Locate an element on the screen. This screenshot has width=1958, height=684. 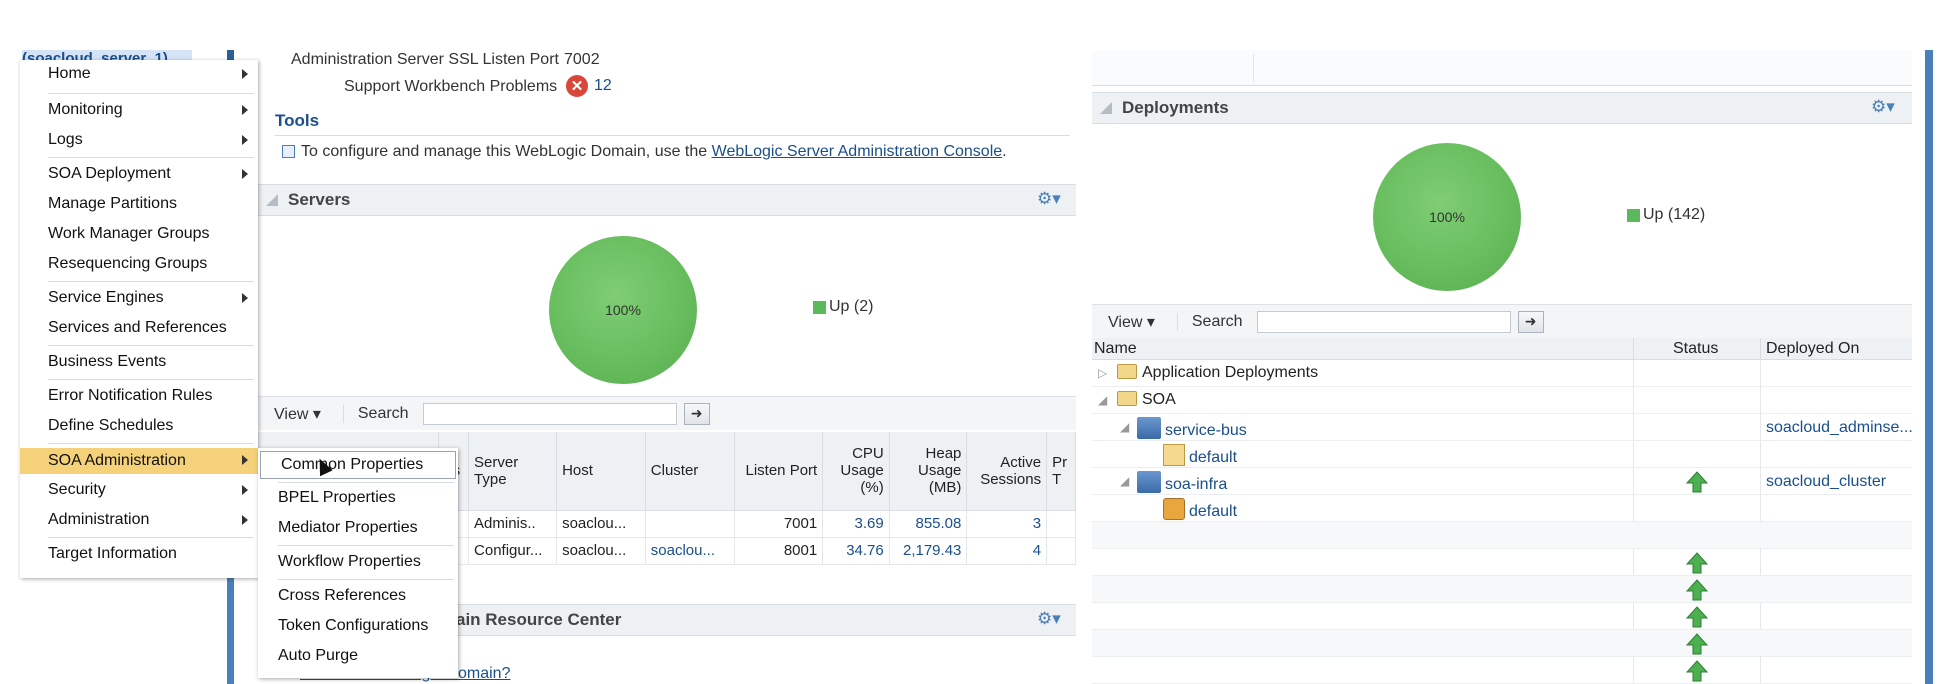
resource-gear-icon: ⚙▾ is located at coordinates (1049, 619).